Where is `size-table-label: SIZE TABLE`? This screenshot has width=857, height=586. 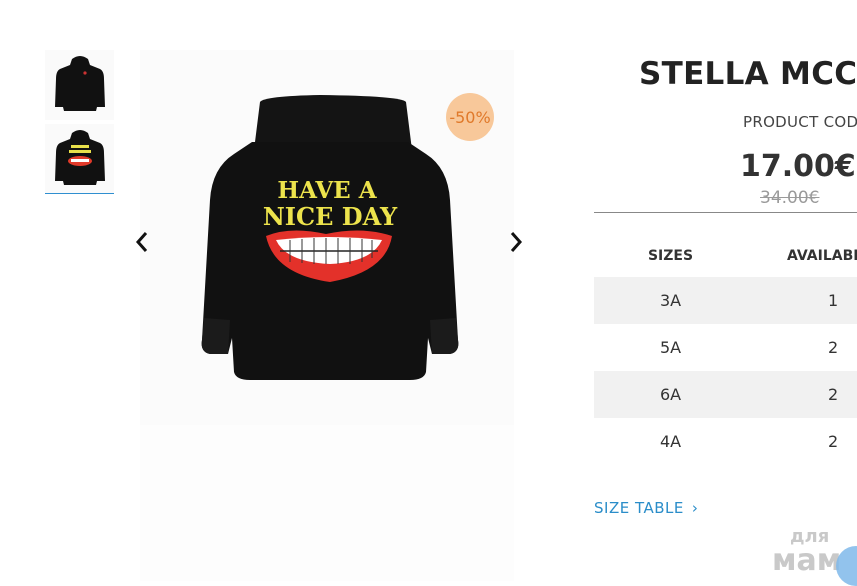
size-table-label: SIZE TABLE is located at coordinates (639, 508).